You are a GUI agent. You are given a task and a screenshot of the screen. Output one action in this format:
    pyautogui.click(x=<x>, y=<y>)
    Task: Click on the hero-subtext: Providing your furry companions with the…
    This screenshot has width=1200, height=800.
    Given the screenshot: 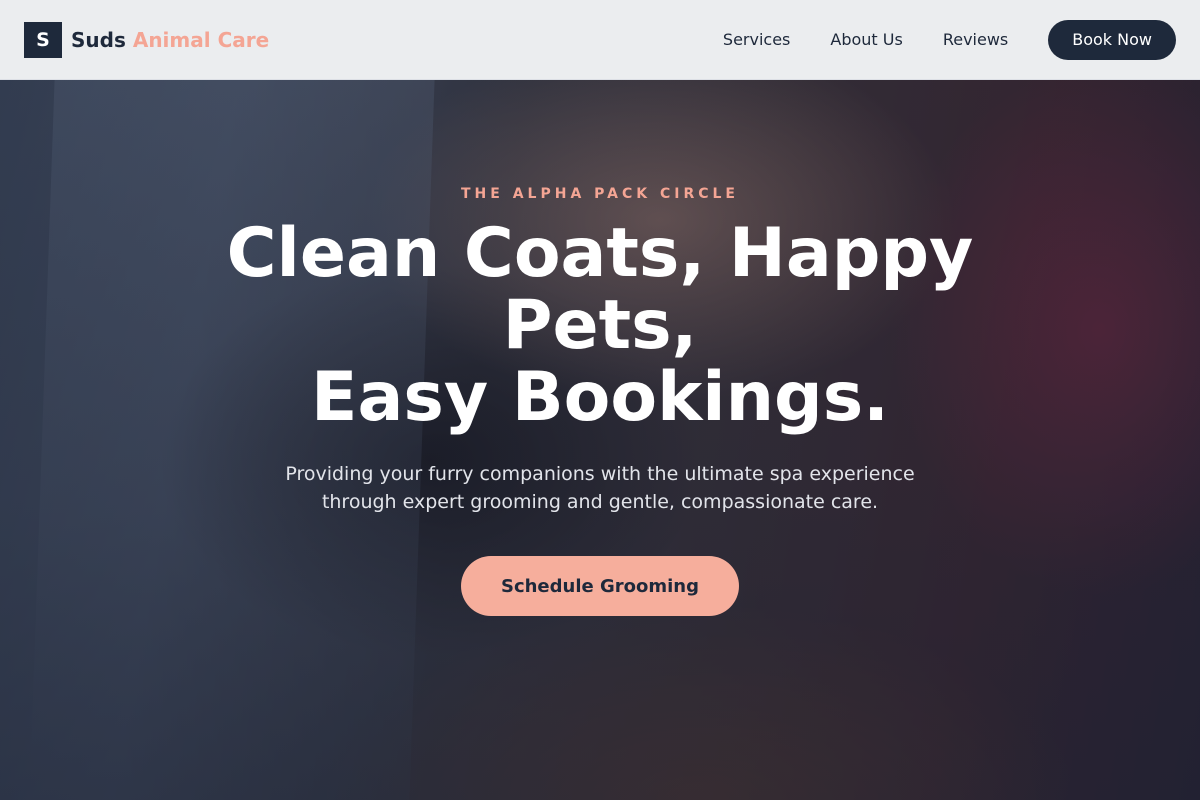 What is the action you would take?
    pyautogui.click(x=600, y=488)
    